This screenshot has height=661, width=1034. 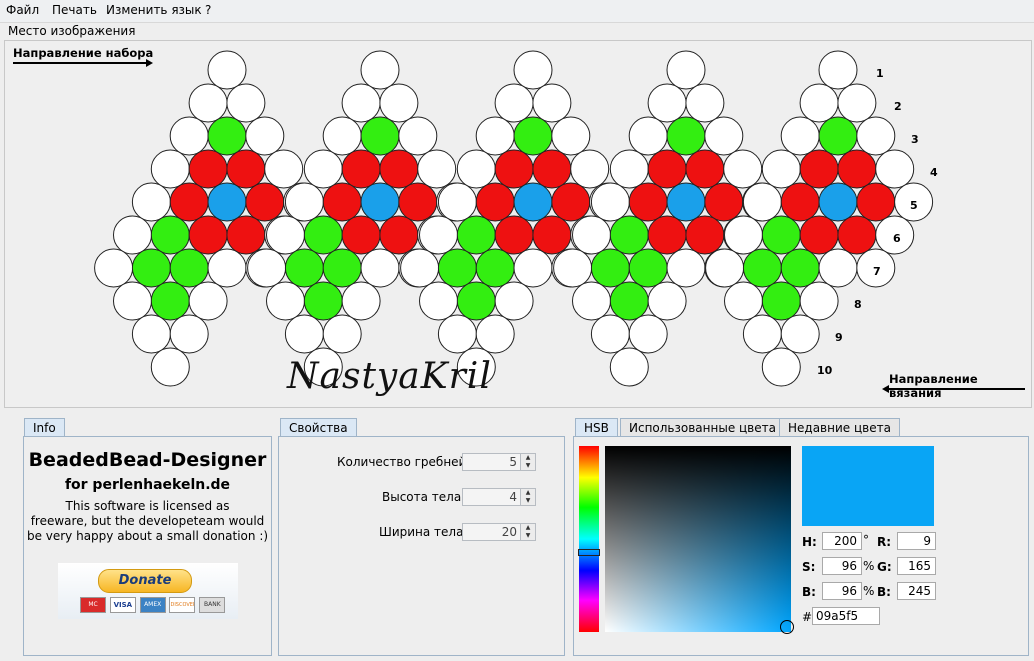 What do you see at coordinates (44, 427) in the screenshot?
I see `tab-info: Info` at bounding box center [44, 427].